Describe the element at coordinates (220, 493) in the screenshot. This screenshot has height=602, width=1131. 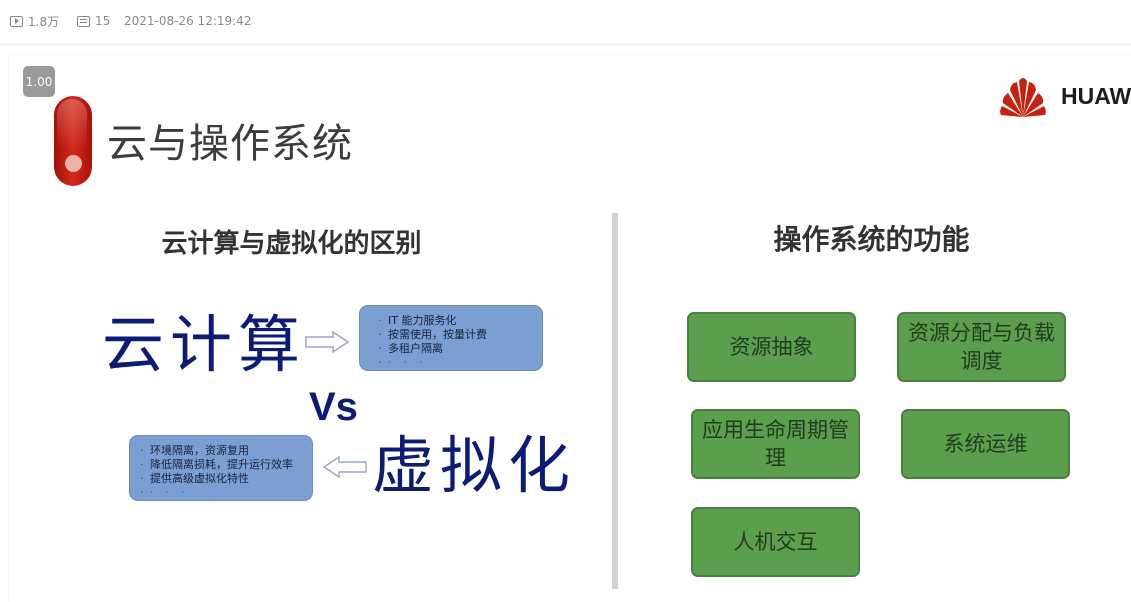
I see `virt-point-more: · · ·` at that location.